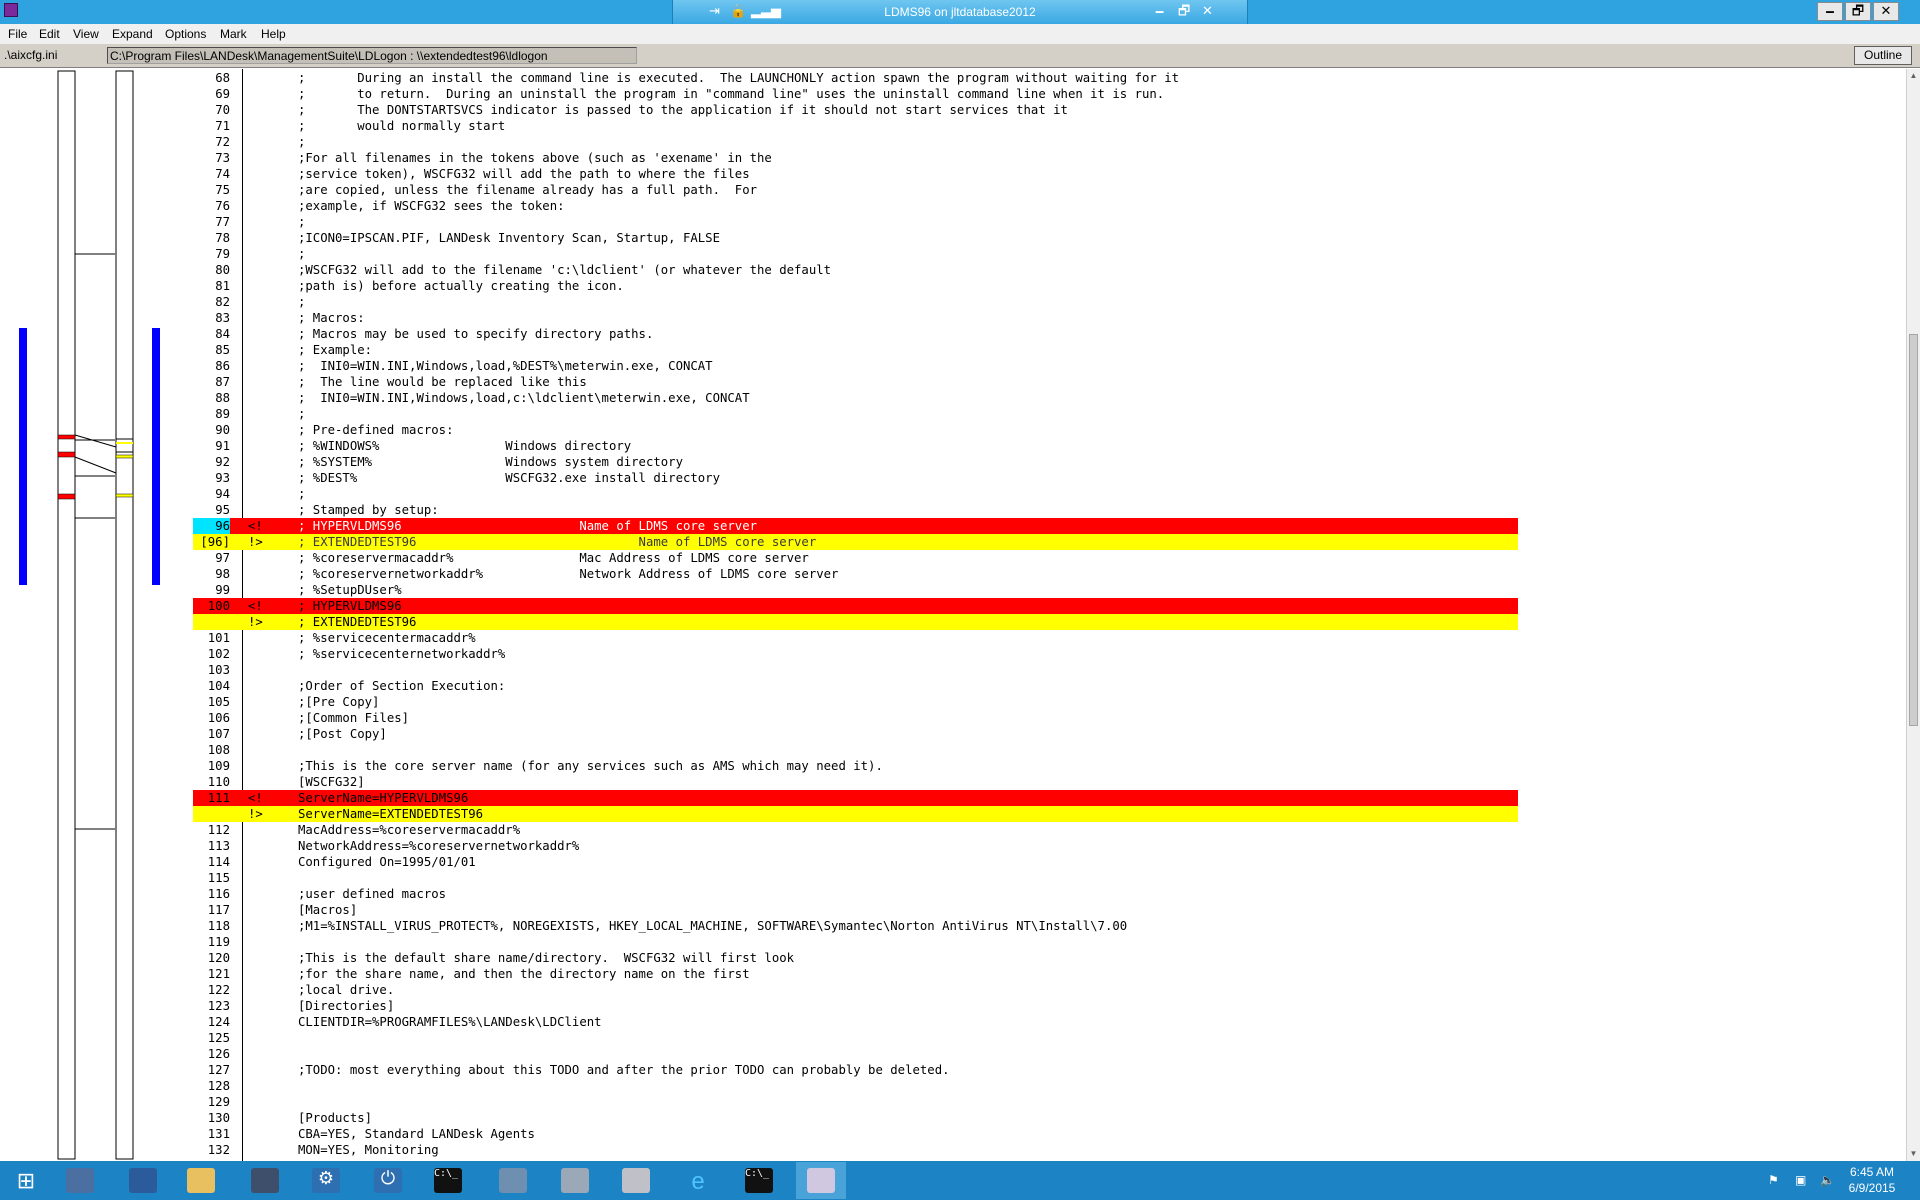 The height and width of the screenshot is (1200, 1920). What do you see at coordinates (1038, 254) in the screenshot?
I see `diff-row: 79;` at bounding box center [1038, 254].